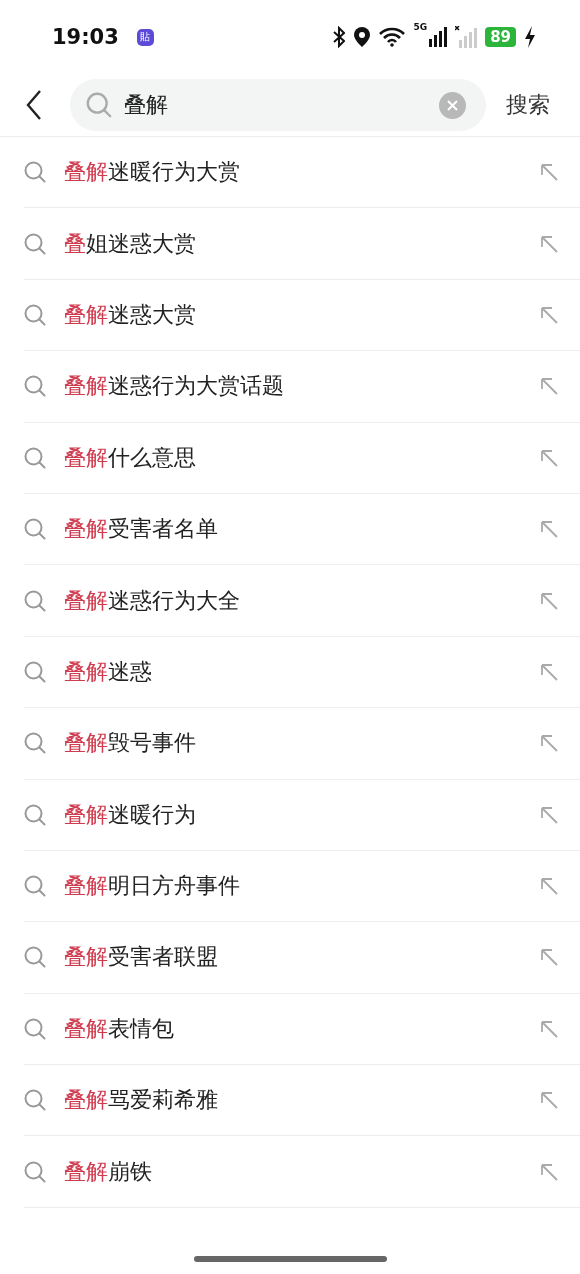 Image resolution: width=580 pixels, height=1274 pixels. What do you see at coordinates (302, 314) in the screenshot?
I see `suggestion-text: 叠解迷惑大赏` at bounding box center [302, 314].